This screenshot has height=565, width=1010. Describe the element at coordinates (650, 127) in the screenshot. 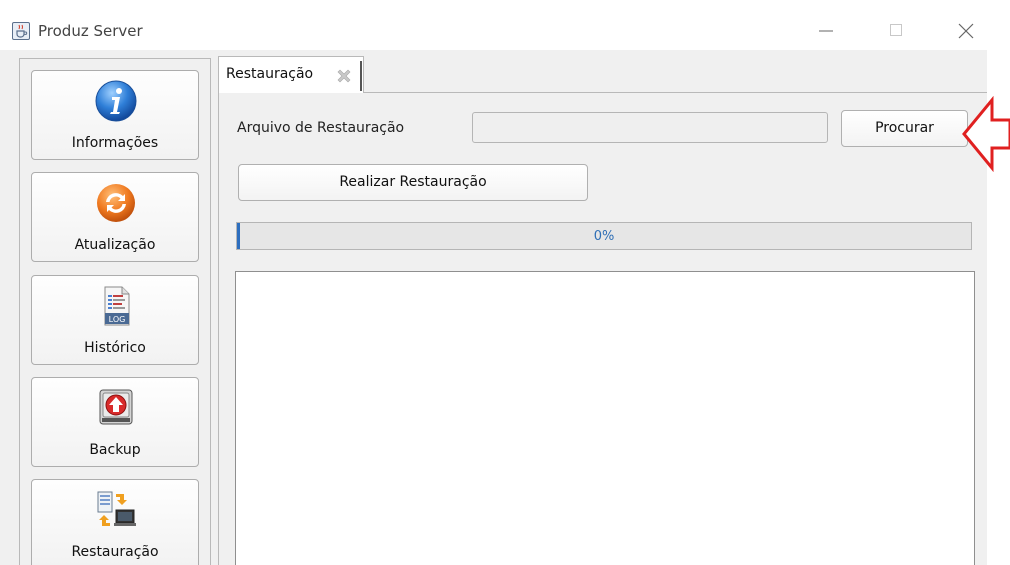

I see `restore-file-field` at that location.